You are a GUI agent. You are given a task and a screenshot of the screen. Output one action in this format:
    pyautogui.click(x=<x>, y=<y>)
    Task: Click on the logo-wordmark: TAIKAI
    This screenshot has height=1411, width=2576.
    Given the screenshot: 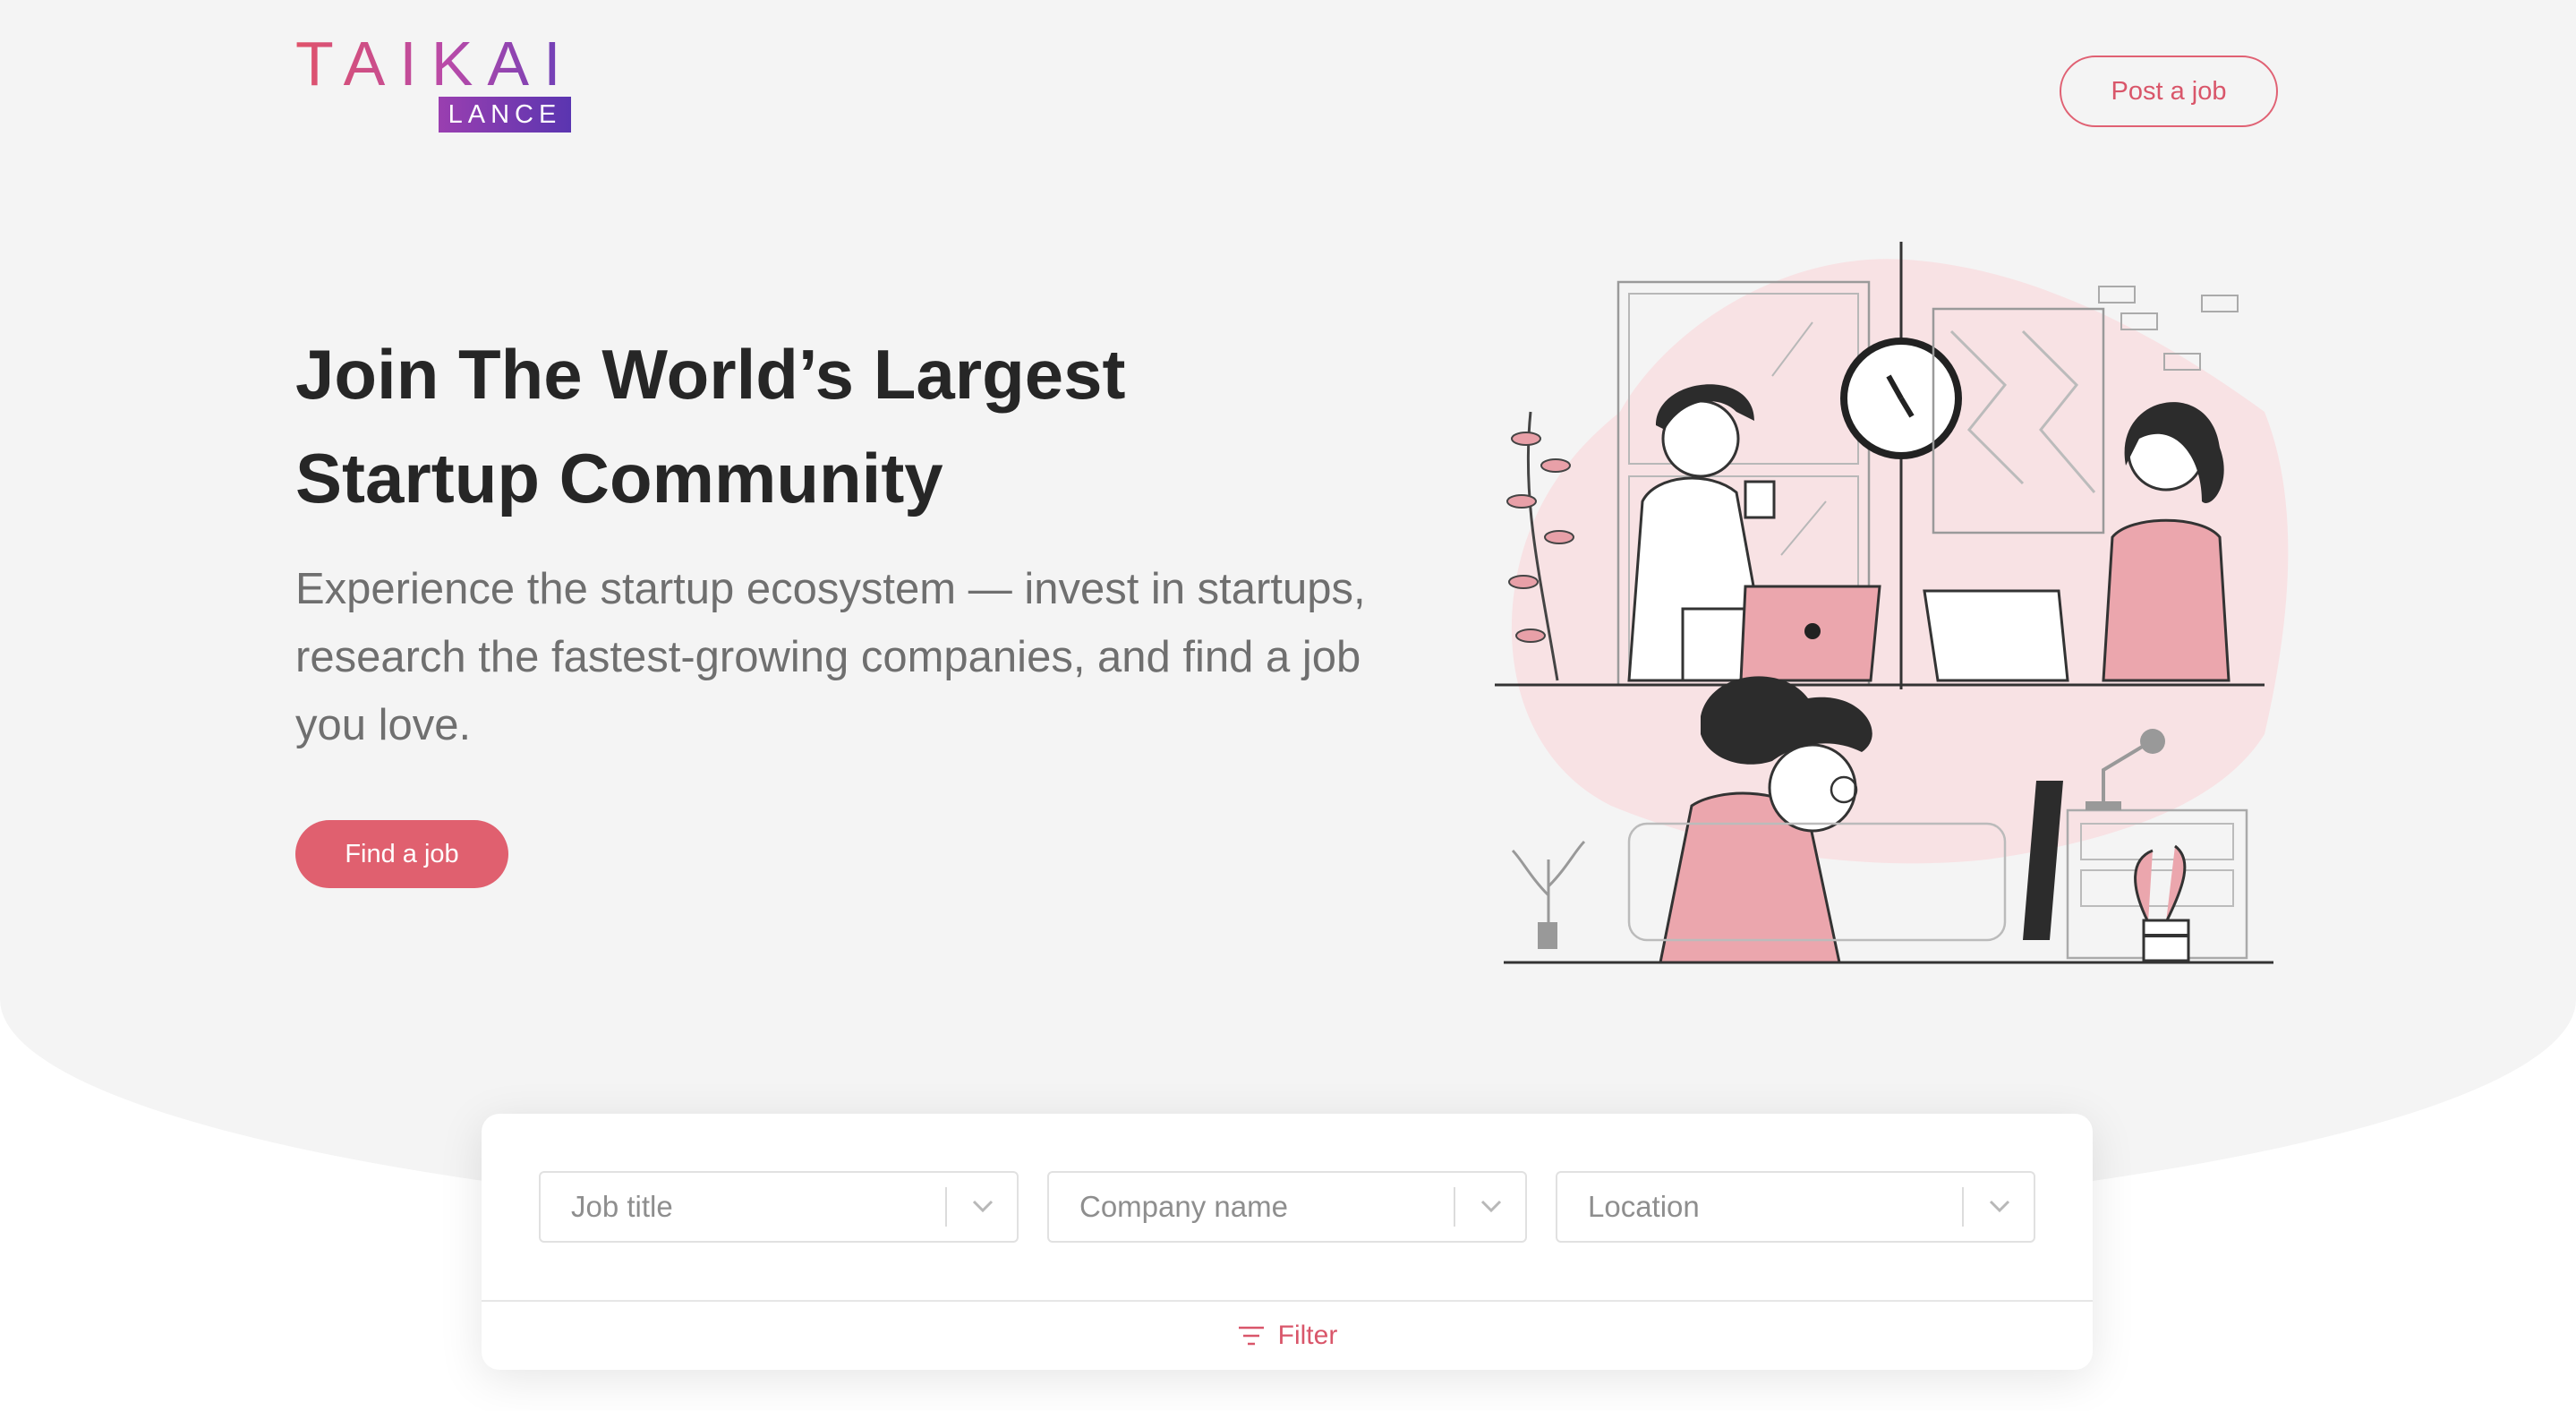 What is the action you would take?
    pyautogui.click(x=435, y=63)
    